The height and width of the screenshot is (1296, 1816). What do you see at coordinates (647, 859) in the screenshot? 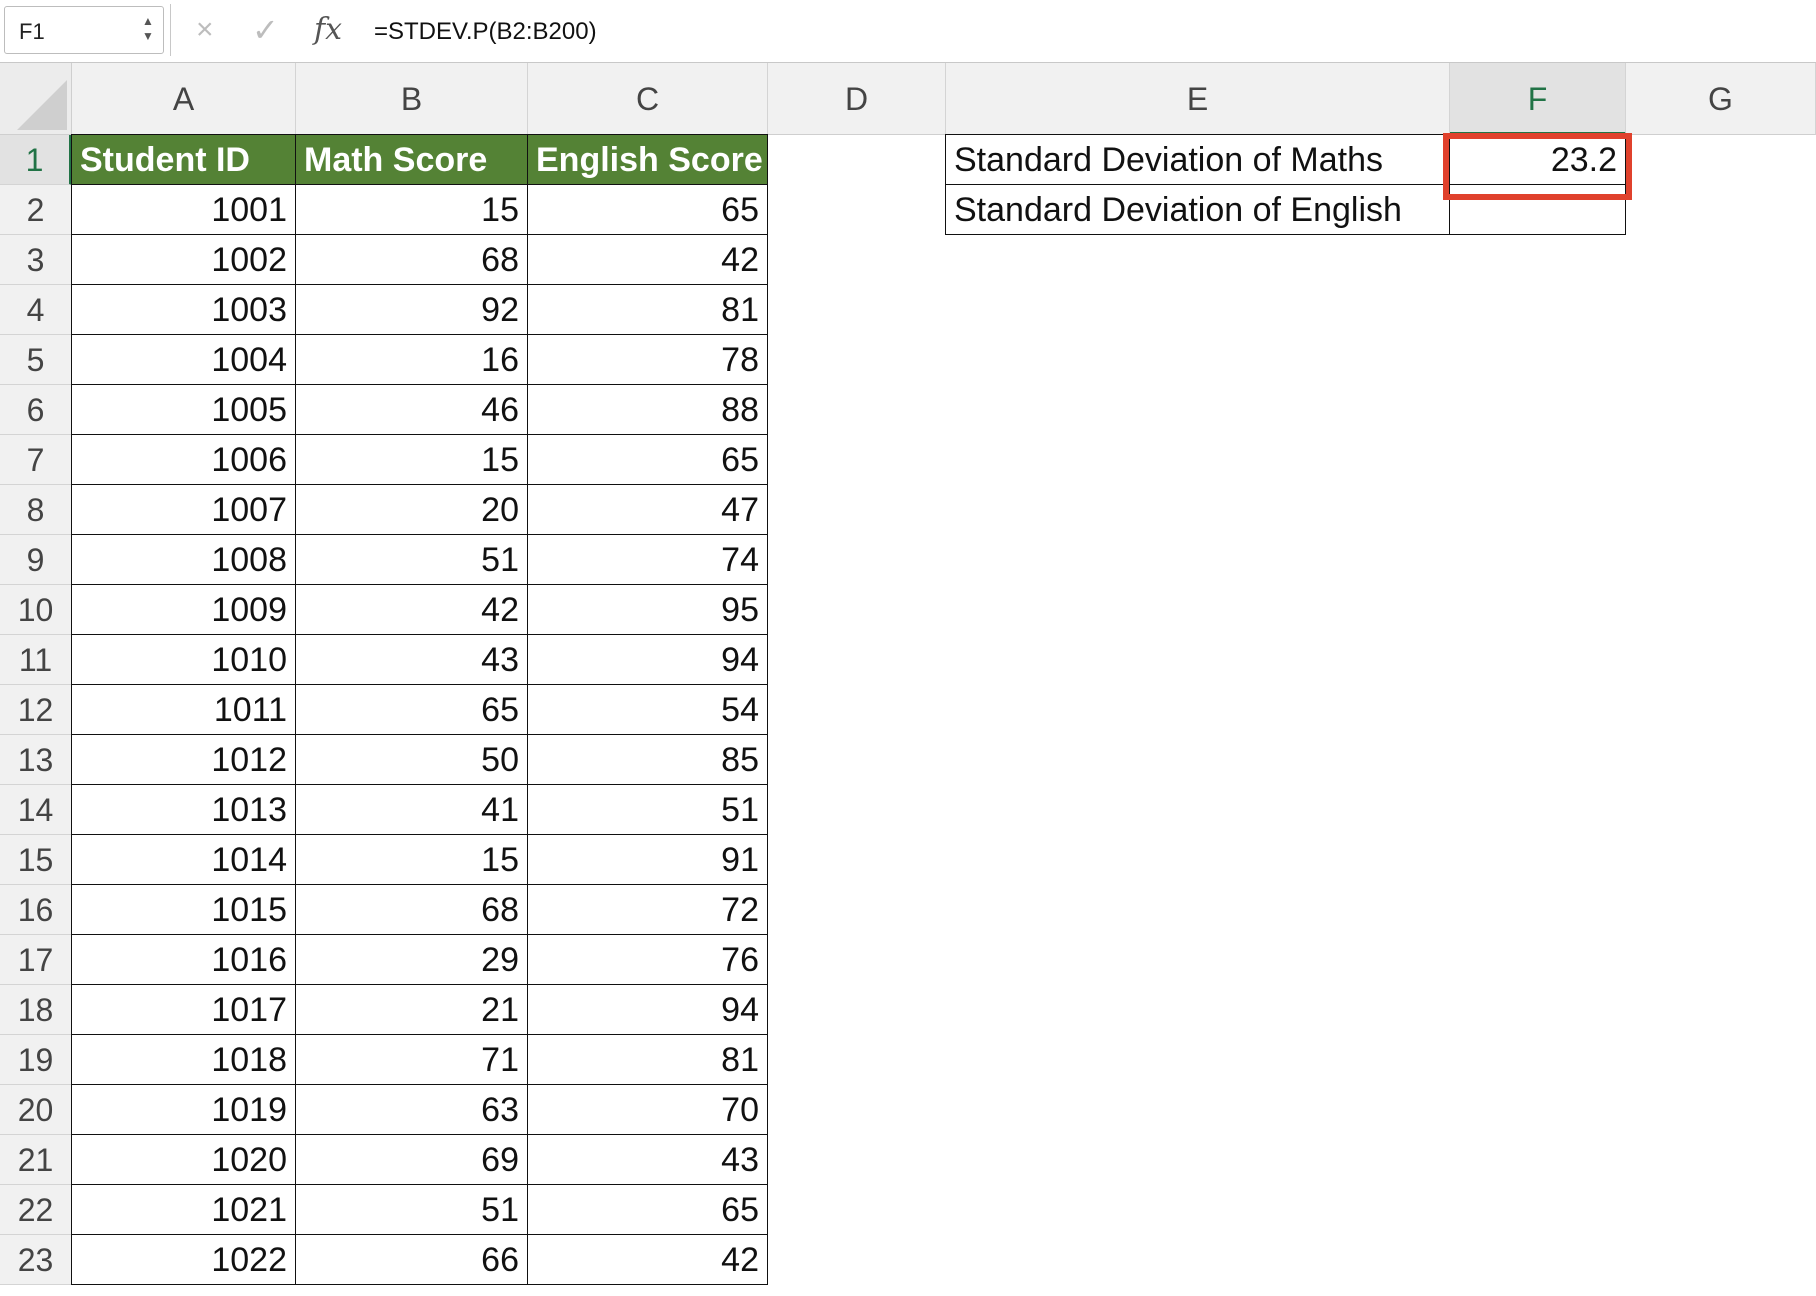
I see `table-cell: 91` at bounding box center [647, 859].